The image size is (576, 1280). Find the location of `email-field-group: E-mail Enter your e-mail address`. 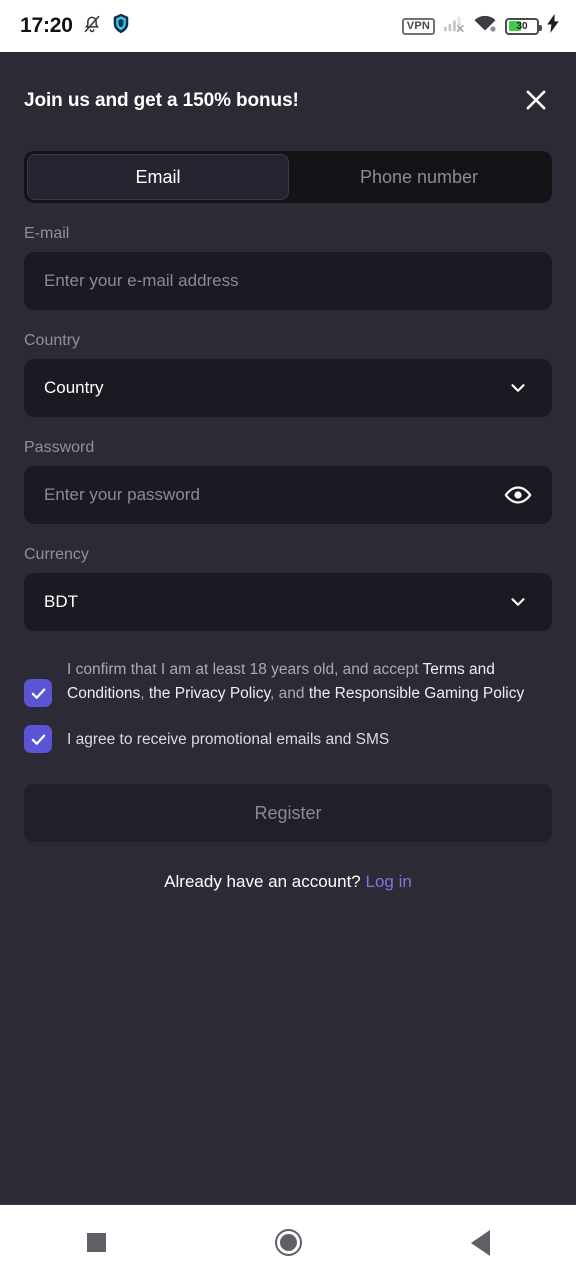

email-field-group: E-mail Enter your e-mail address is located at coordinates (288, 267).